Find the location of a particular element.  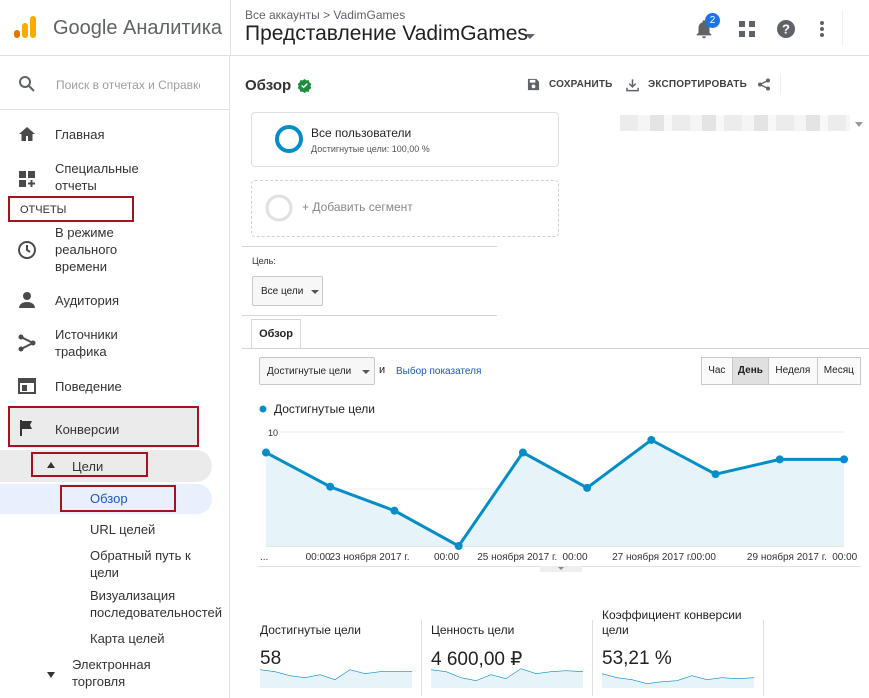

sidebar-search: Поиск в отчетах и Справке is located at coordinates (114, 83).